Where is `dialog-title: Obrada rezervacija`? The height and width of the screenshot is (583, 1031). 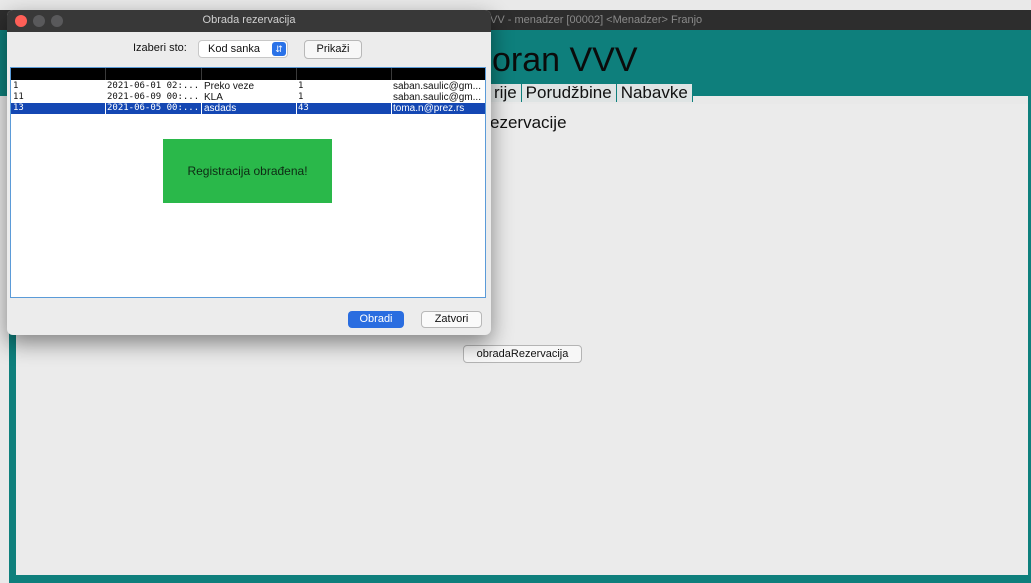 dialog-title: Obrada rezervacija is located at coordinates (249, 20).